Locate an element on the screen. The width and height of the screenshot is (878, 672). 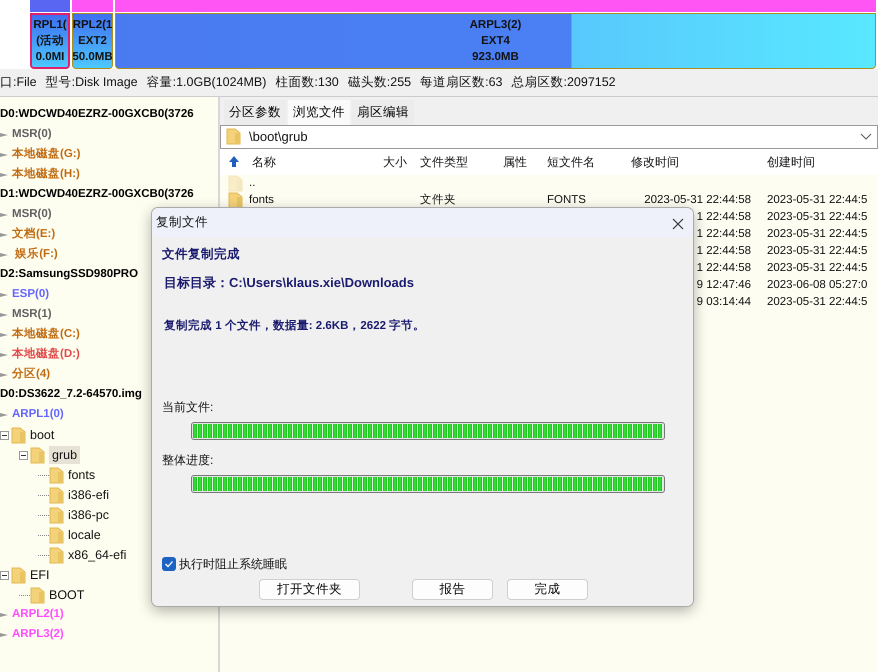
partition-label: EXT2 is located at coordinates (92, 41).